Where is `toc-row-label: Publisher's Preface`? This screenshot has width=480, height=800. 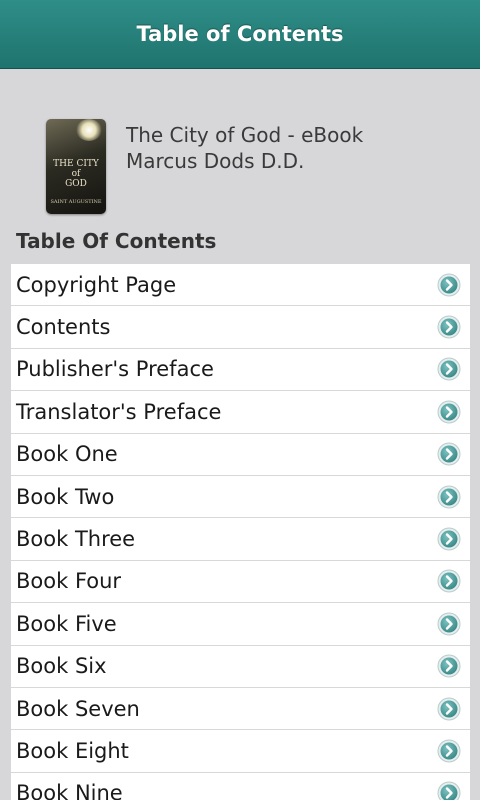
toc-row-label: Publisher's Preface is located at coordinates (115, 369).